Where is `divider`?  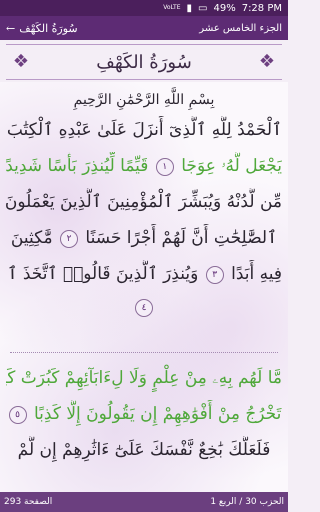
divider is located at coordinates (144, 352).